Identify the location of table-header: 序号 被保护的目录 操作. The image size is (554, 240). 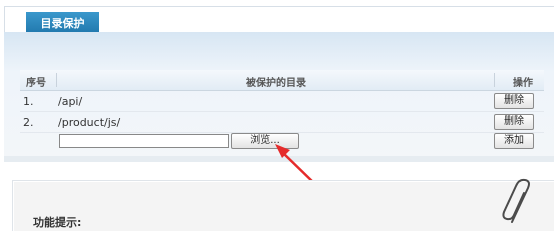
(282, 80).